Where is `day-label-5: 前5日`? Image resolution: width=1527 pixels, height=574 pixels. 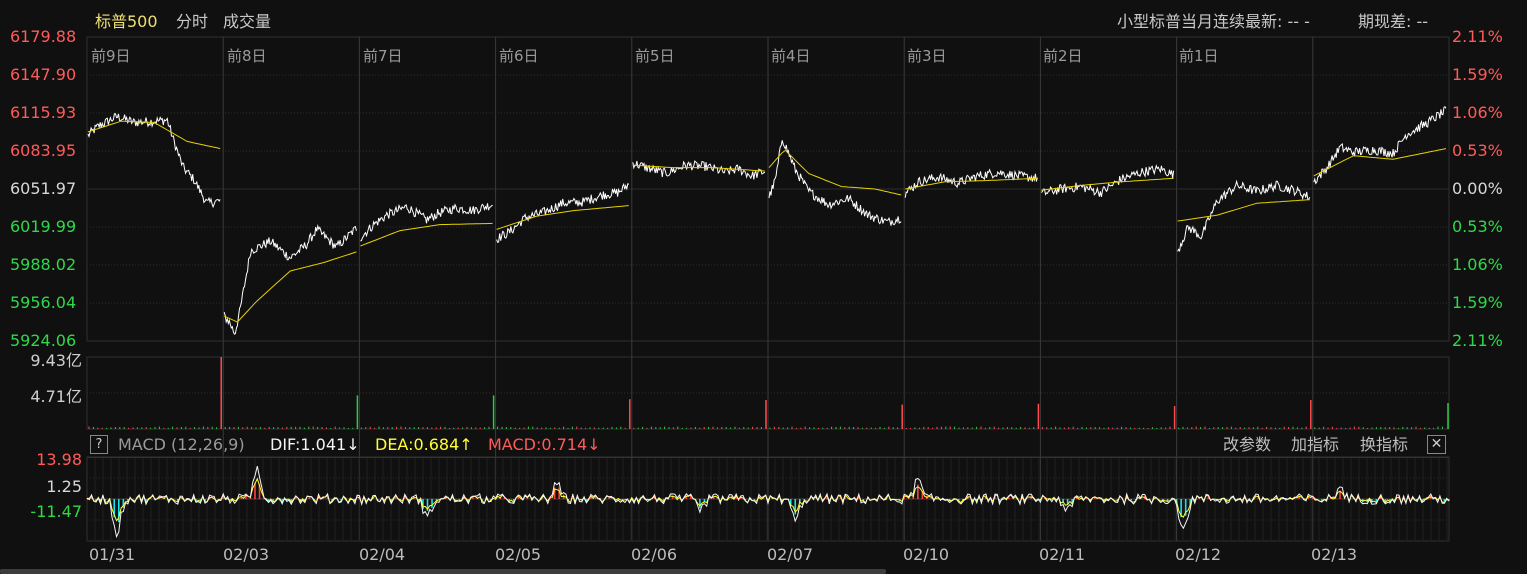
day-label-5: 前5日 is located at coordinates (655, 56).